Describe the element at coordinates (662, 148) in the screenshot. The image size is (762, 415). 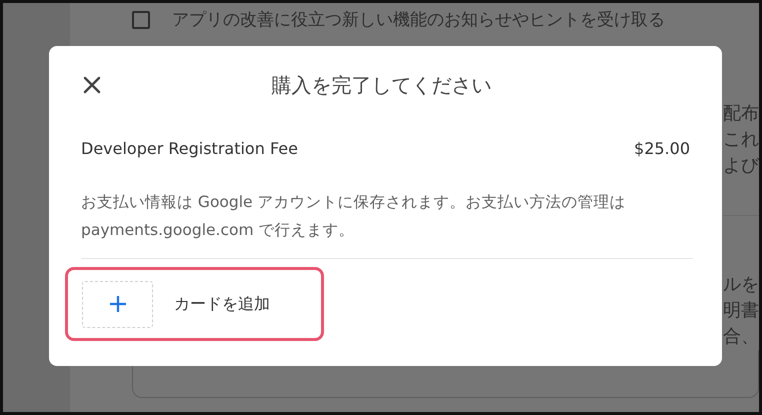
I see `item-price: $25.00` at that location.